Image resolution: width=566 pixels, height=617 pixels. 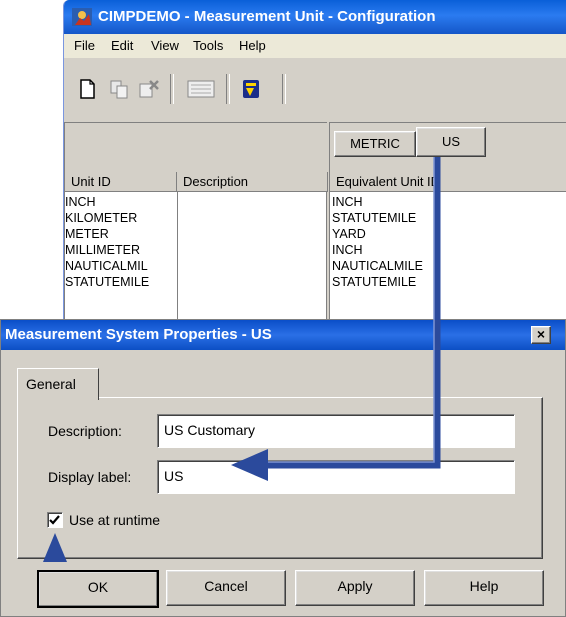 I want to click on app-icon, so click(x=82, y=17).